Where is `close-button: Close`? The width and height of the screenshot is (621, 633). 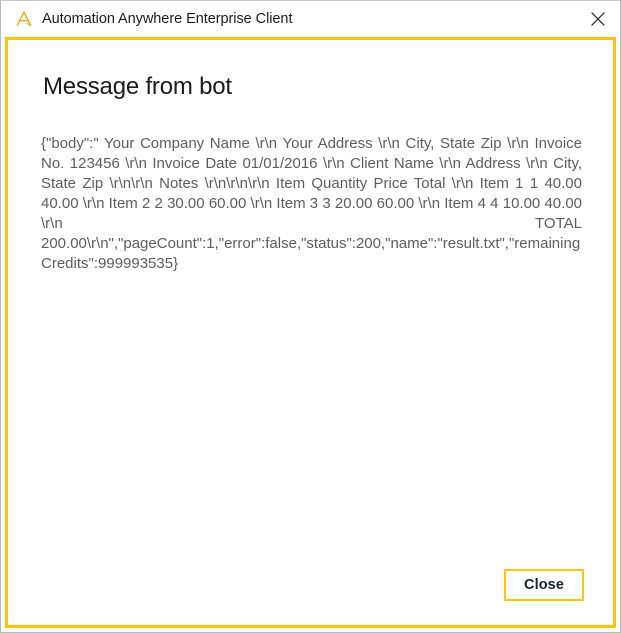
close-button: Close is located at coordinates (544, 585).